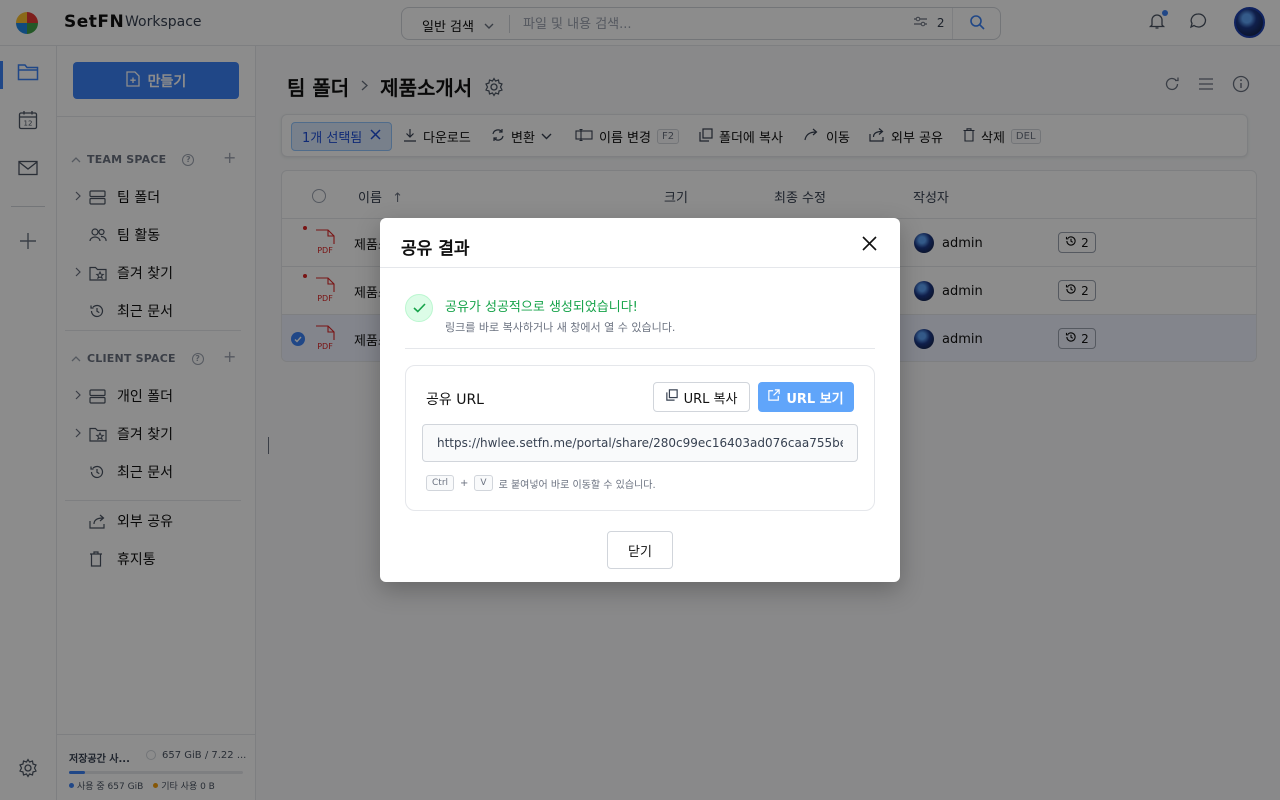  What do you see at coordinates (455, 400) in the screenshot?
I see `share-url-label: 공유 URL` at bounding box center [455, 400].